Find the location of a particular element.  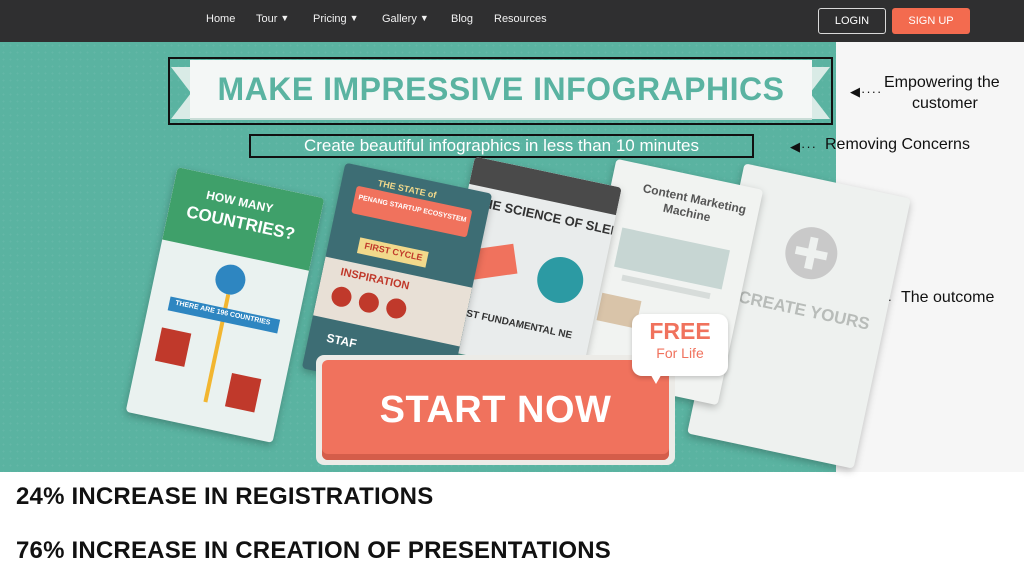

plus-circle-icon is located at coordinates (811, 253).